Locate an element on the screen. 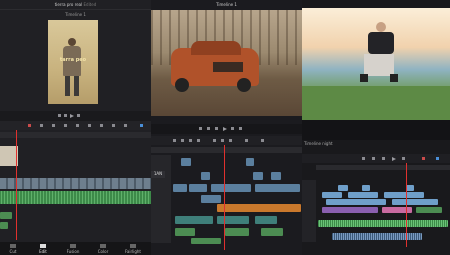 Image resolution: width=450 pixels, height=255 pixels. next-frame-icon is located at coordinates (403, 158).